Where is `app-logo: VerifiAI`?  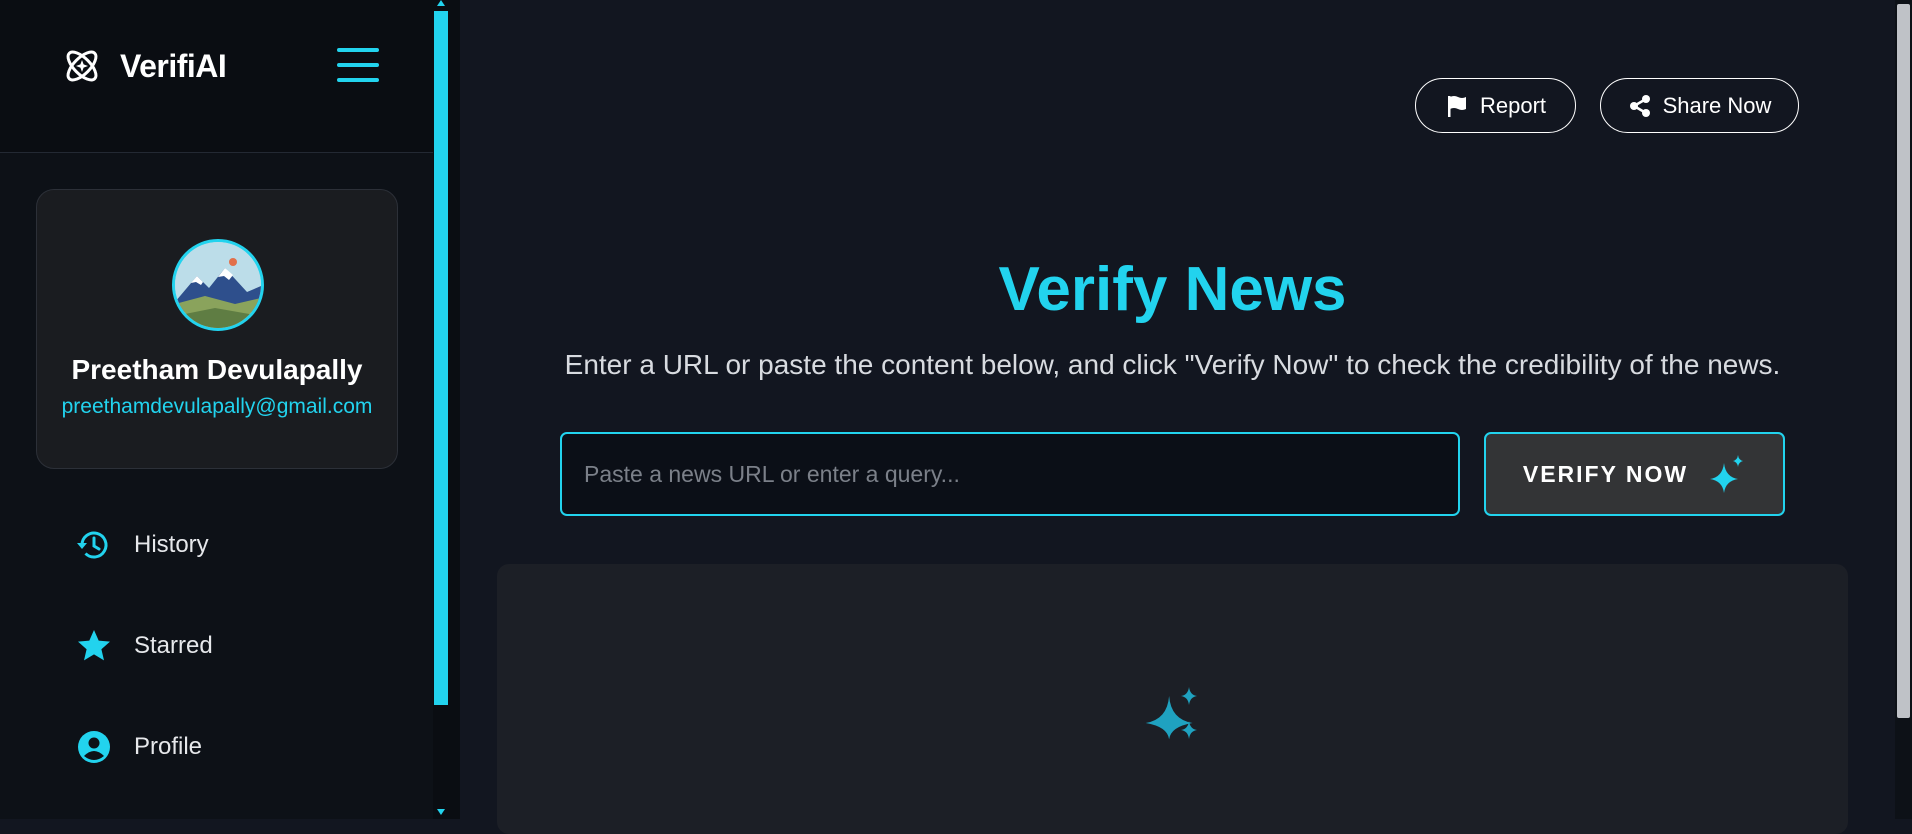 app-logo: VerifiAI is located at coordinates (144, 66).